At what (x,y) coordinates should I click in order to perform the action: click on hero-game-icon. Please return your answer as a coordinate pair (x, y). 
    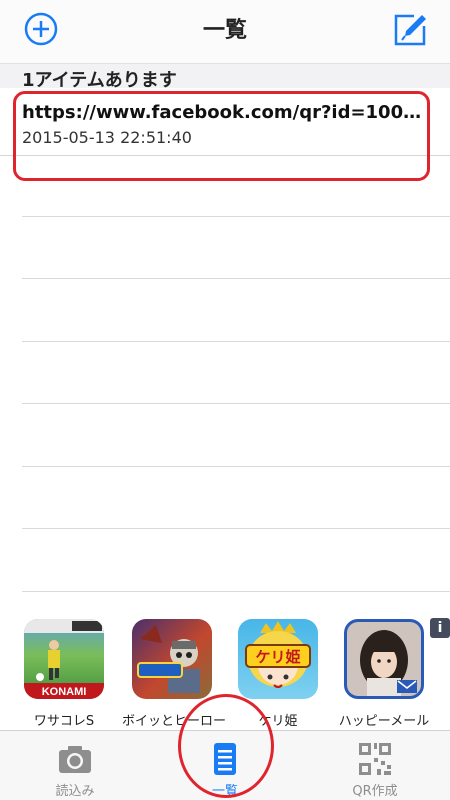
    Looking at the image, I should click on (172, 659).